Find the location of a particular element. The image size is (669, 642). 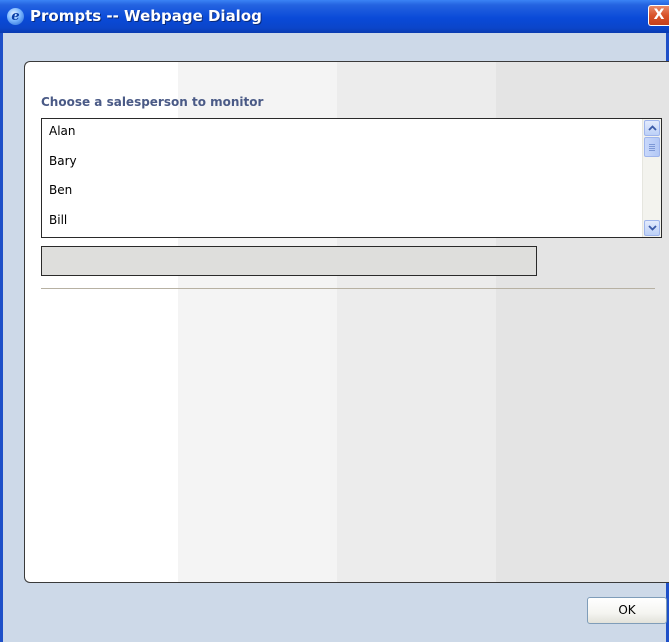

chevron-down-icon is located at coordinates (652, 228).